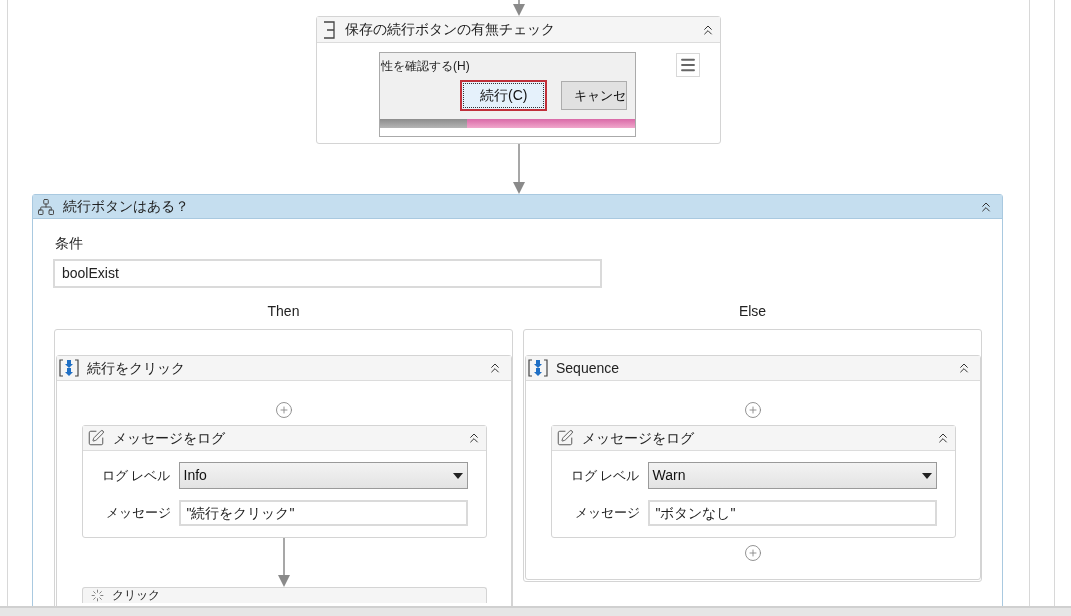 The height and width of the screenshot is (616, 1071). What do you see at coordinates (504, 95) in the screenshot?
I see `dialog-button: 続行(C)` at bounding box center [504, 95].